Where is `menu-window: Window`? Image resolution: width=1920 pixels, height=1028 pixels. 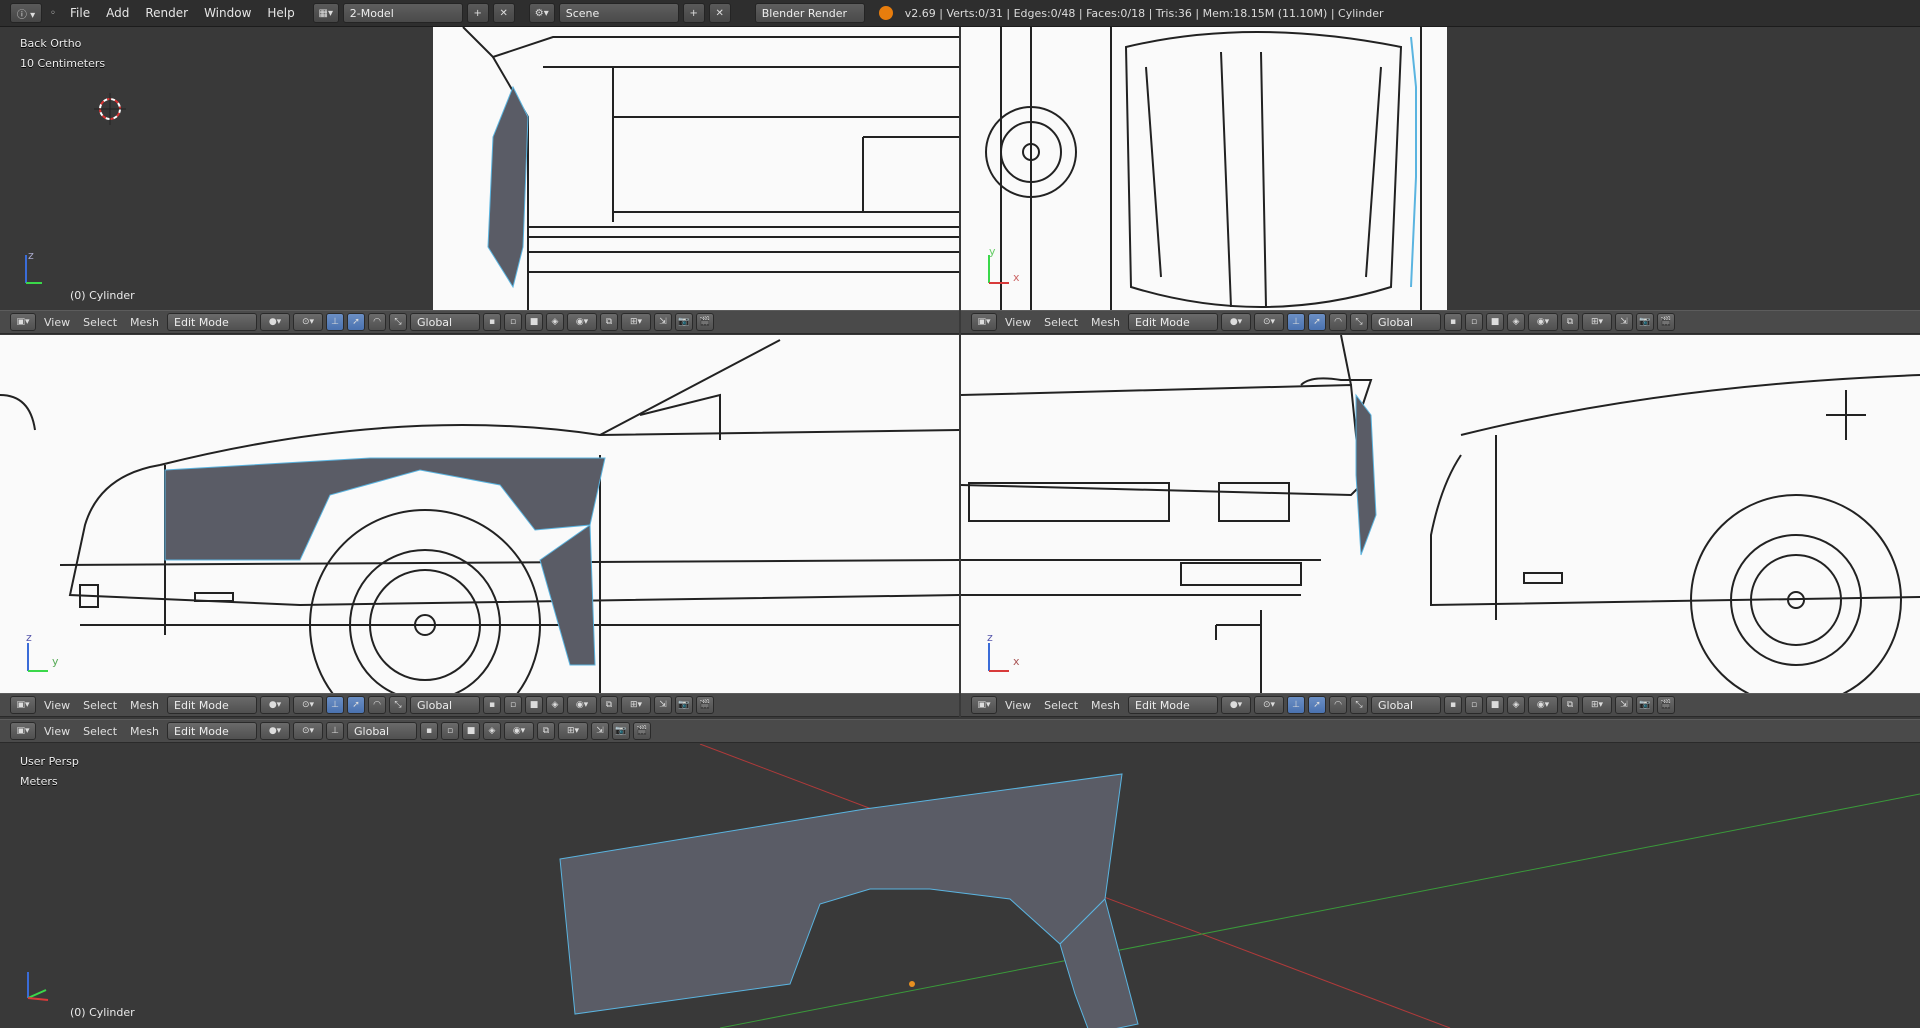
menu-window: Window is located at coordinates (227, 13).